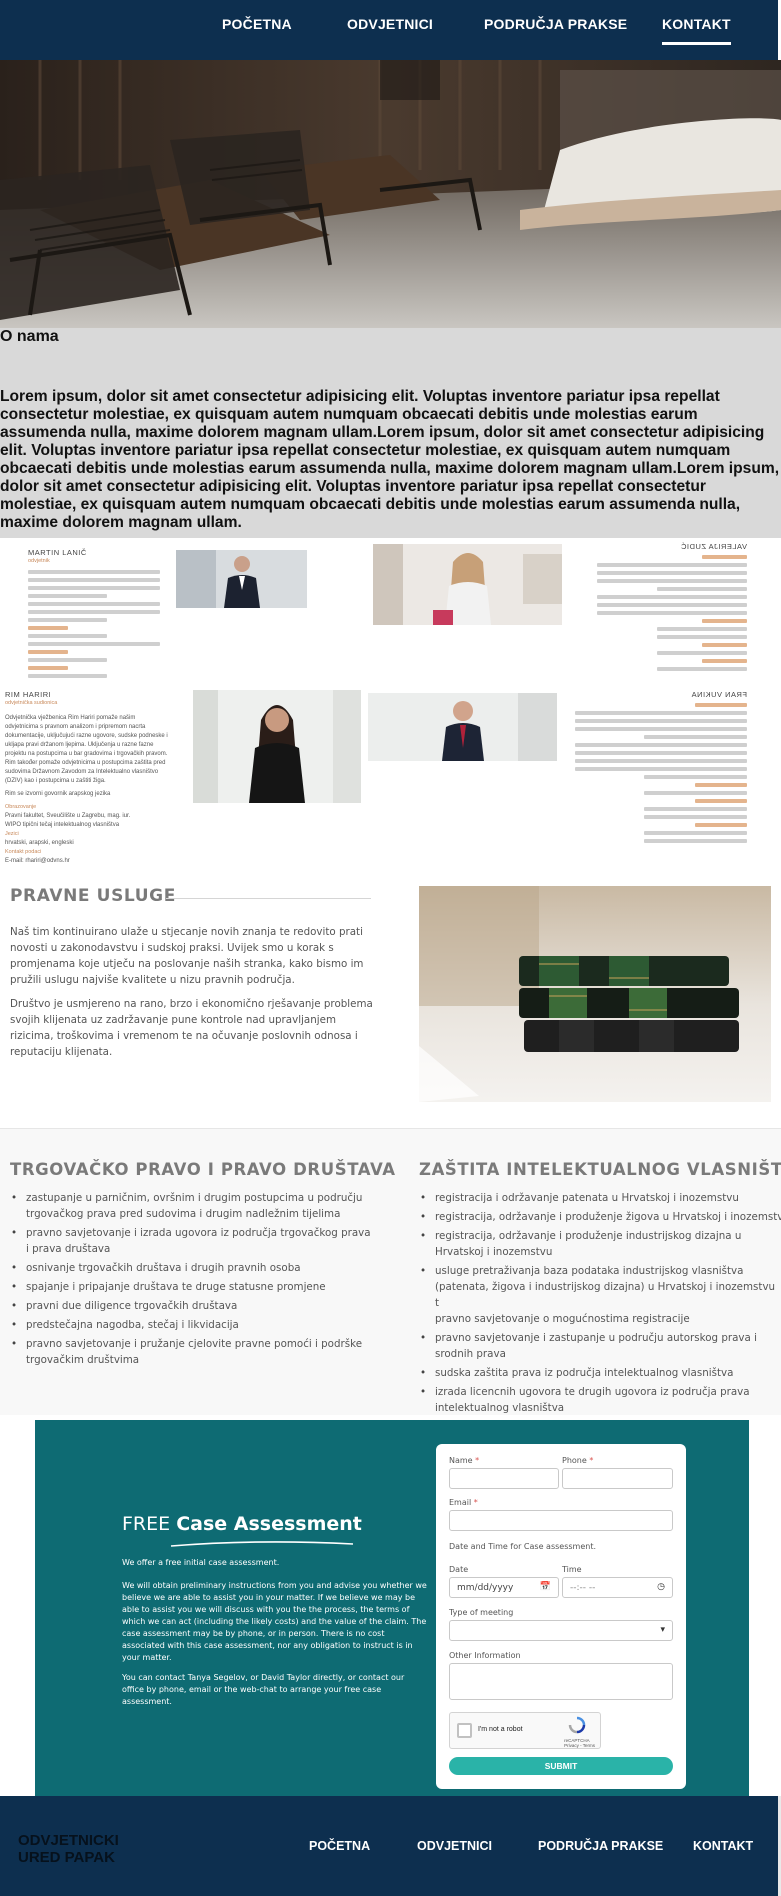 The width and height of the screenshot is (781, 1896). Describe the element at coordinates (459, 1569) in the screenshot. I see `date-label: Date` at that location.